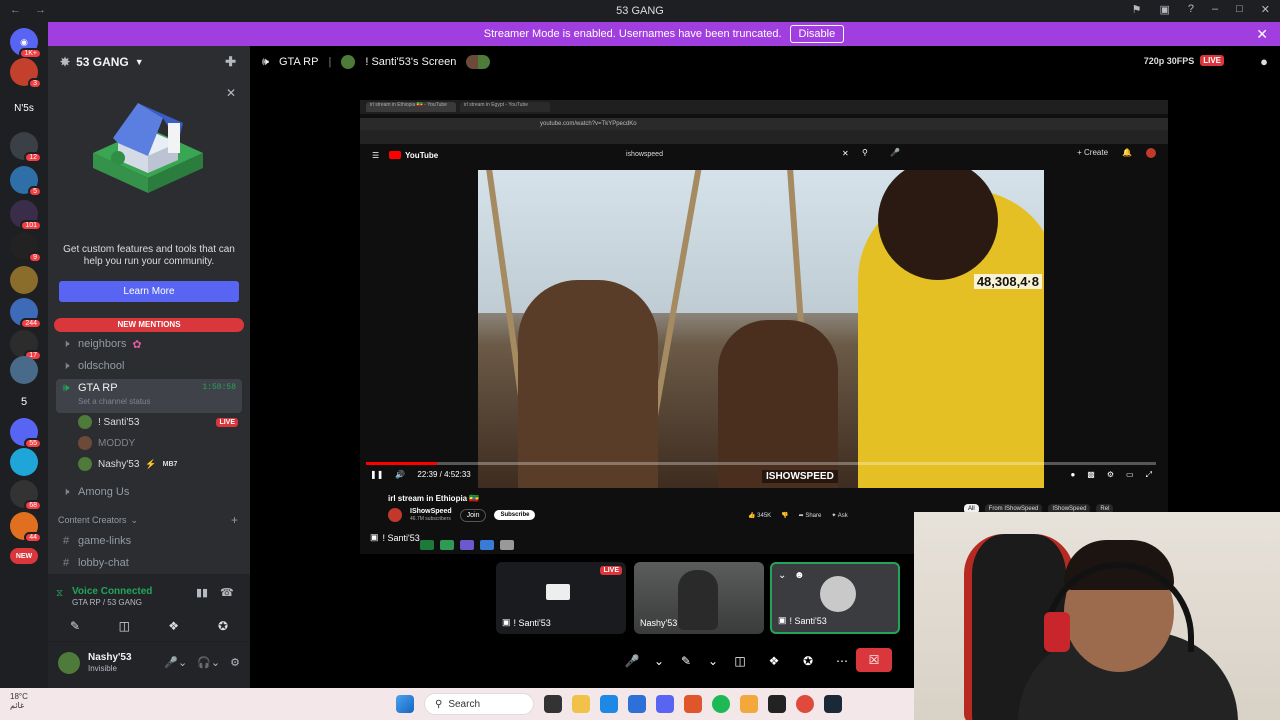 Image resolution: width=1280 pixels, height=720 pixels. Describe the element at coordinates (842, 661) in the screenshot. I see `more-icon: ⋯` at that location.